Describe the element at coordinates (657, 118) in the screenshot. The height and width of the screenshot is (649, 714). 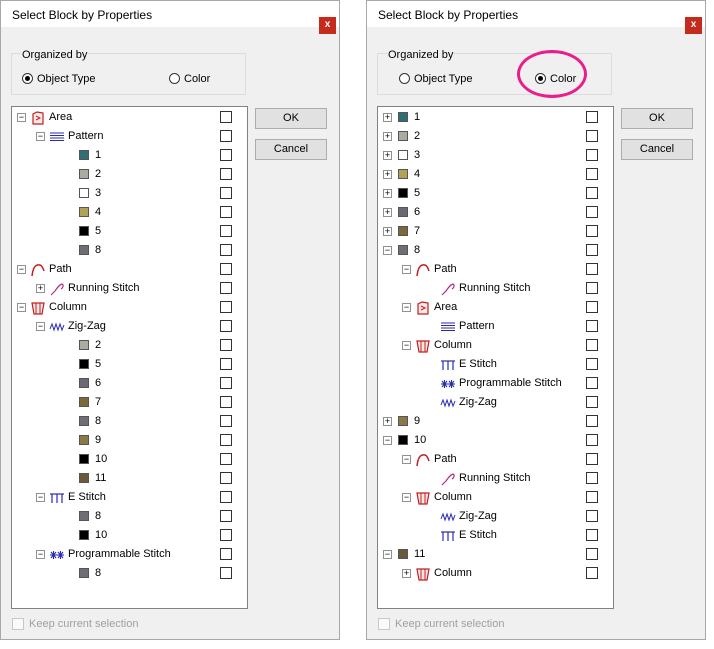
I see `ok-button: OK` at that location.